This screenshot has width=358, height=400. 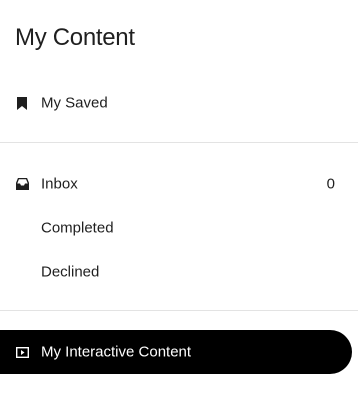 I want to click on inbox-icon, so click(x=22, y=184).